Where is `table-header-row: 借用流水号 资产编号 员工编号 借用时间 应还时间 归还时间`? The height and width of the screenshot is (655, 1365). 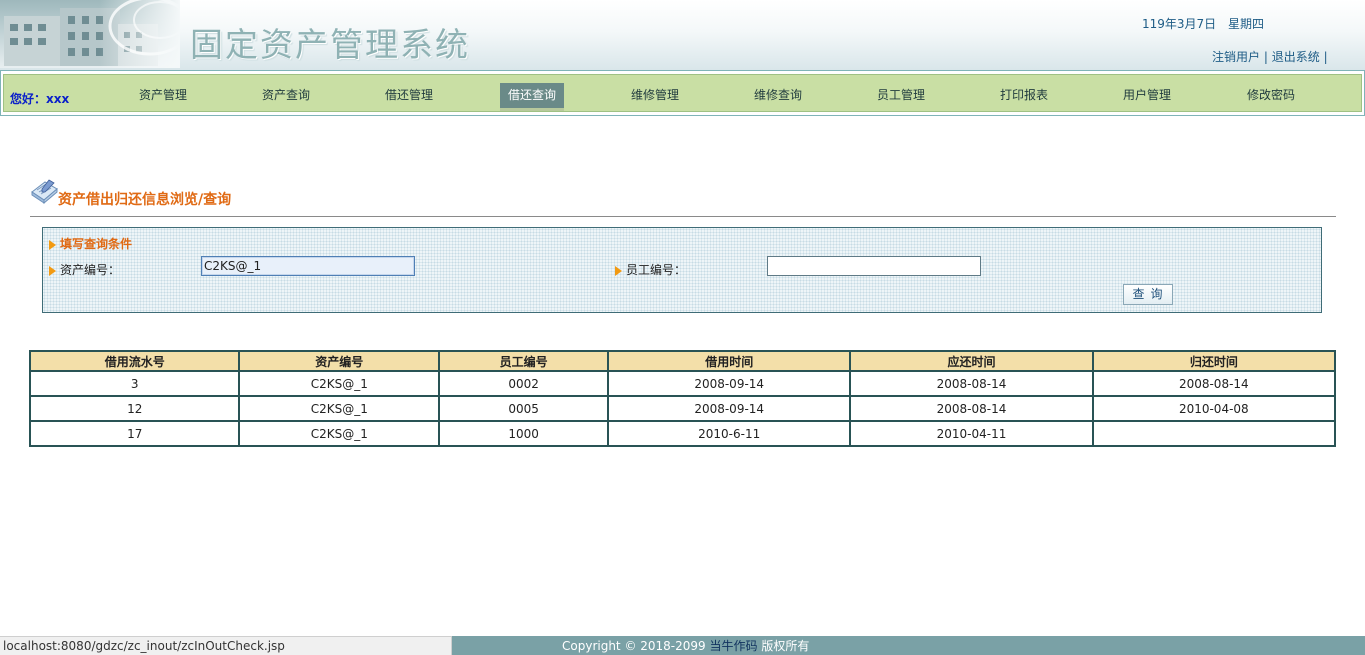 table-header-row: 借用流水号 资产编号 员工编号 借用时间 应还时间 归还时间 is located at coordinates (682, 361).